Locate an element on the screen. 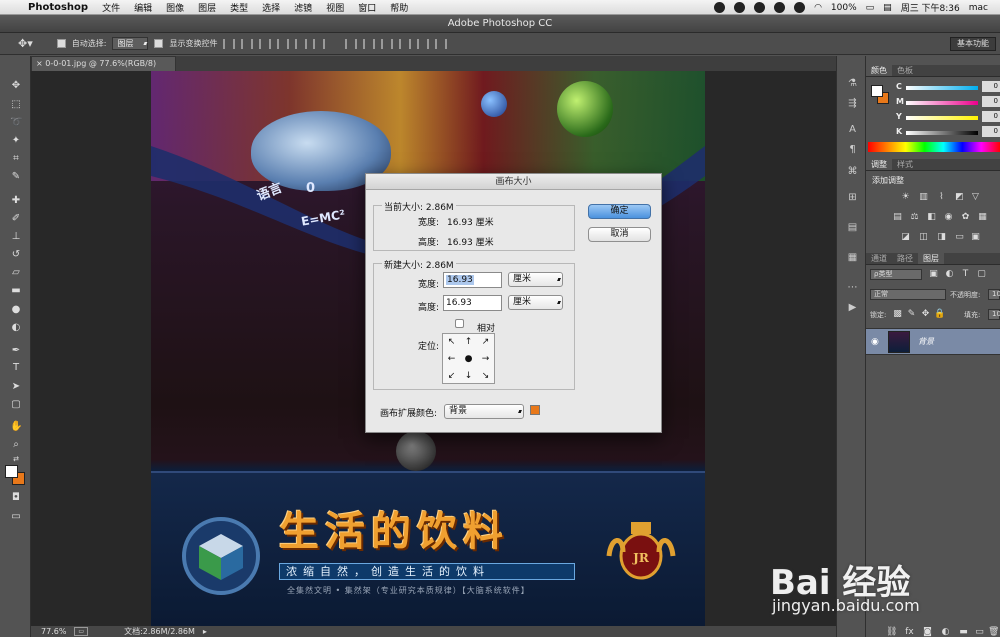  slider-yellow-value: 0 is located at coordinates (991, 116).